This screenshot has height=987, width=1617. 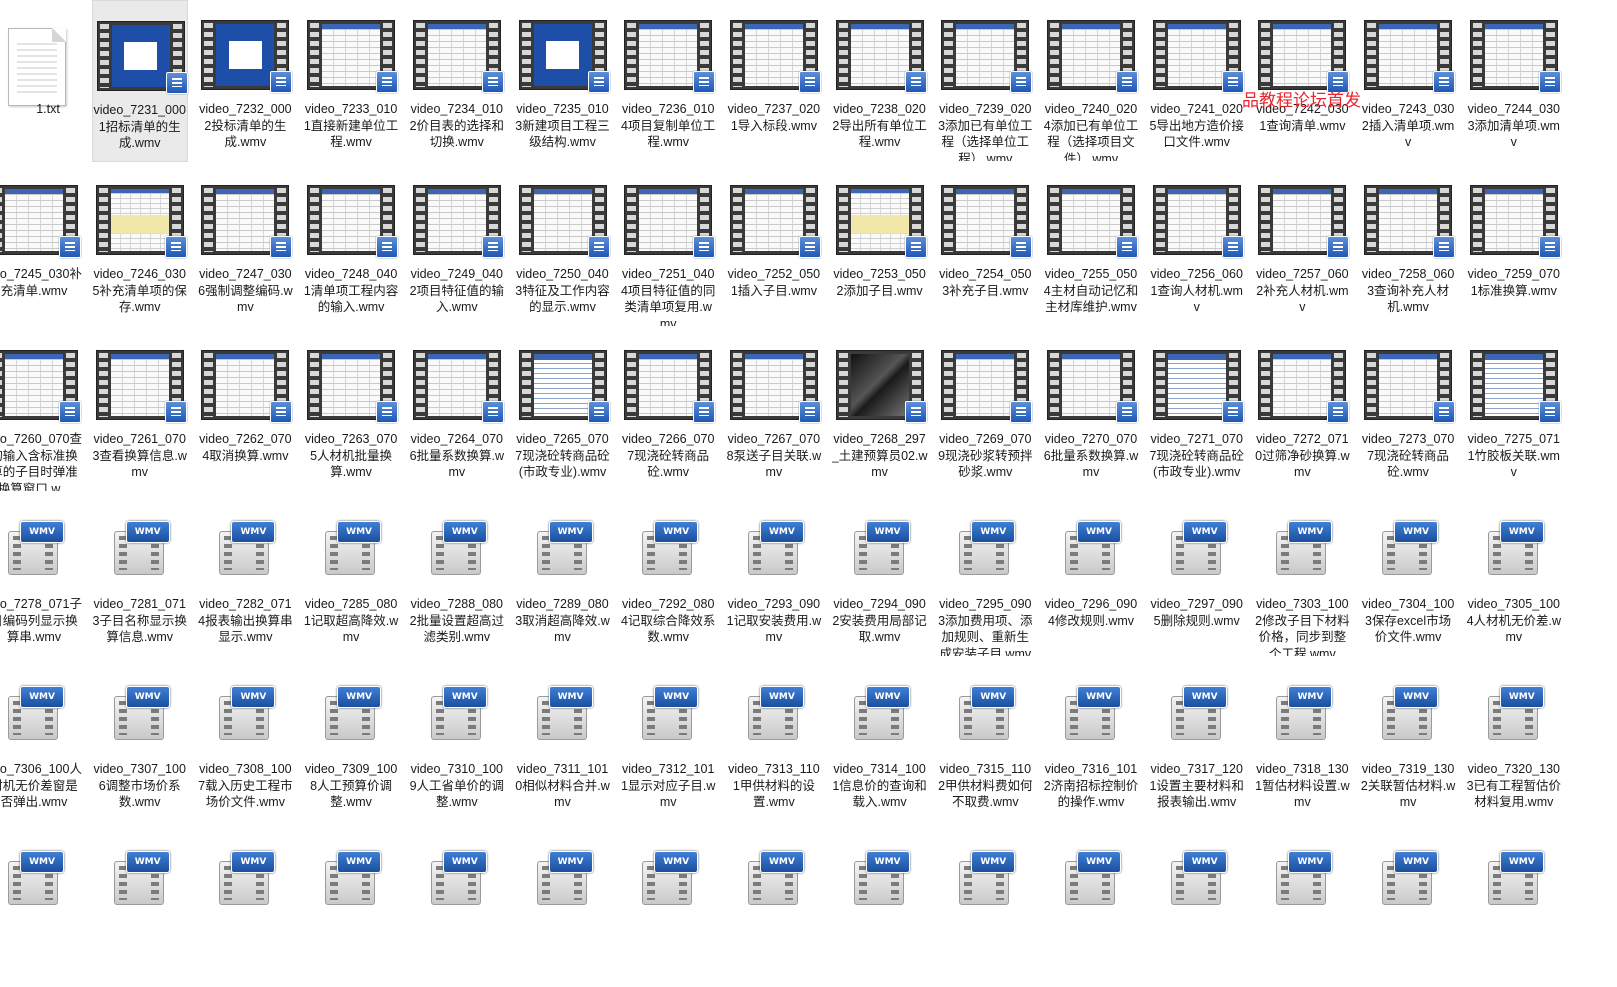 I want to click on file-item: video_7233_0101直接新建单位工程.wmv, so click(x=351, y=81).